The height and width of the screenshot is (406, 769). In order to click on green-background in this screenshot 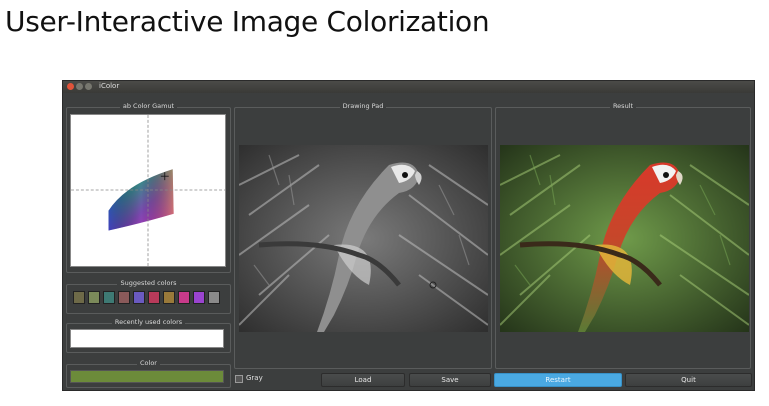, I will do `click(624, 238)`.